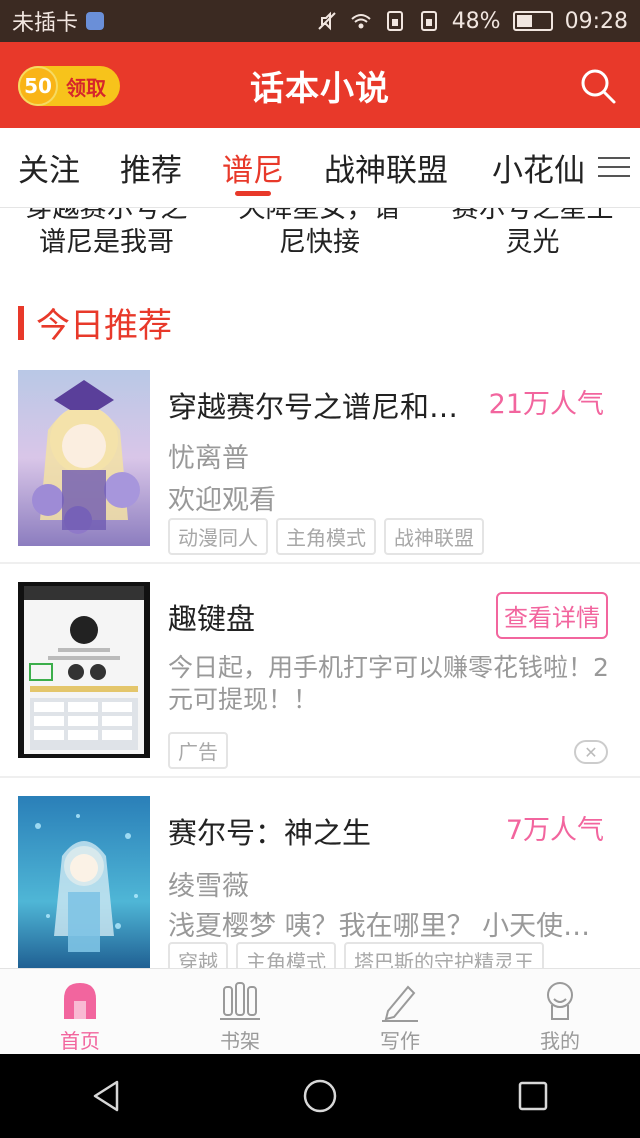 The image size is (640, 1138). I want to click on home-circle-icon, so click(320, 1096).